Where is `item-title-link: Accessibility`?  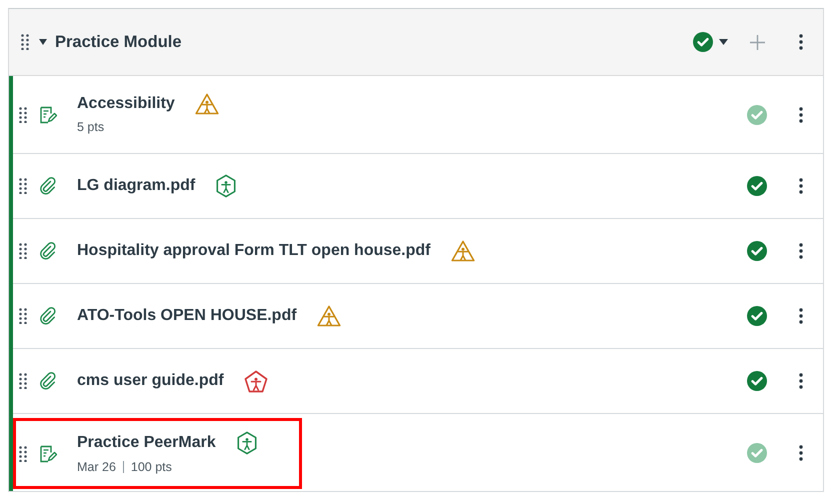 item-title-link: Accessibility is located at coordinates (126, 104).